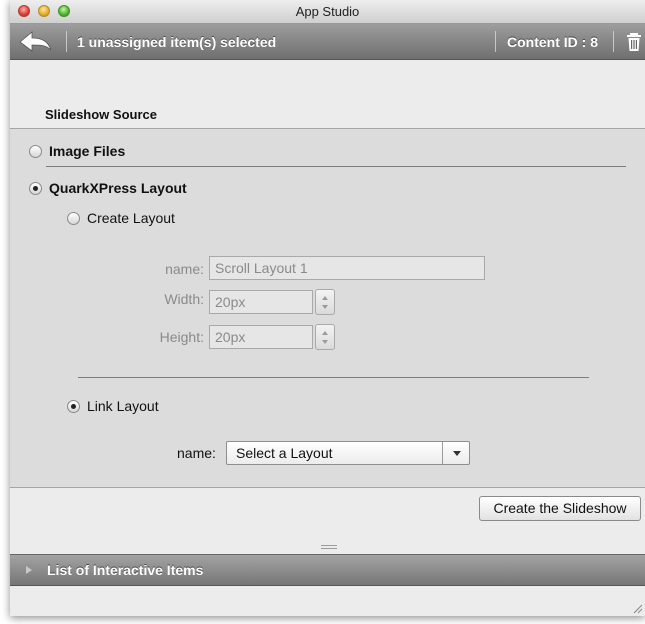 This screenshot has width=645, height=624. Describe the element at coordinates (560, 508) in the screenshot. I see `create-slideshow-button: Create the Slideshow` at that location.